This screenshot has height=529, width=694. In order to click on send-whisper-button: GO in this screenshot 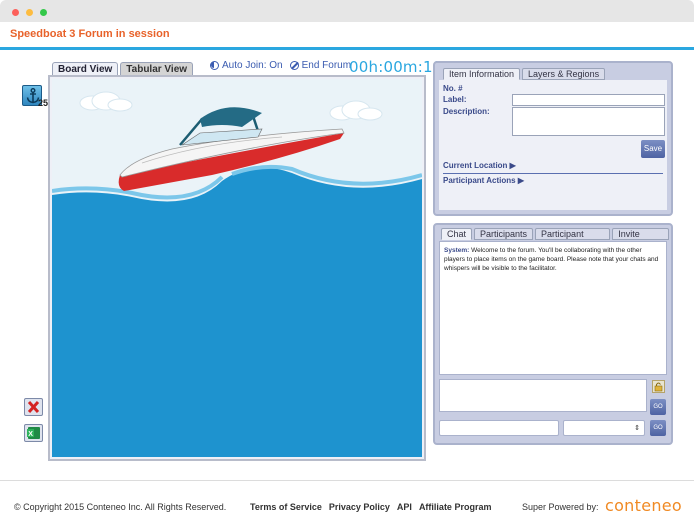, I will do `click(658, 428)`.